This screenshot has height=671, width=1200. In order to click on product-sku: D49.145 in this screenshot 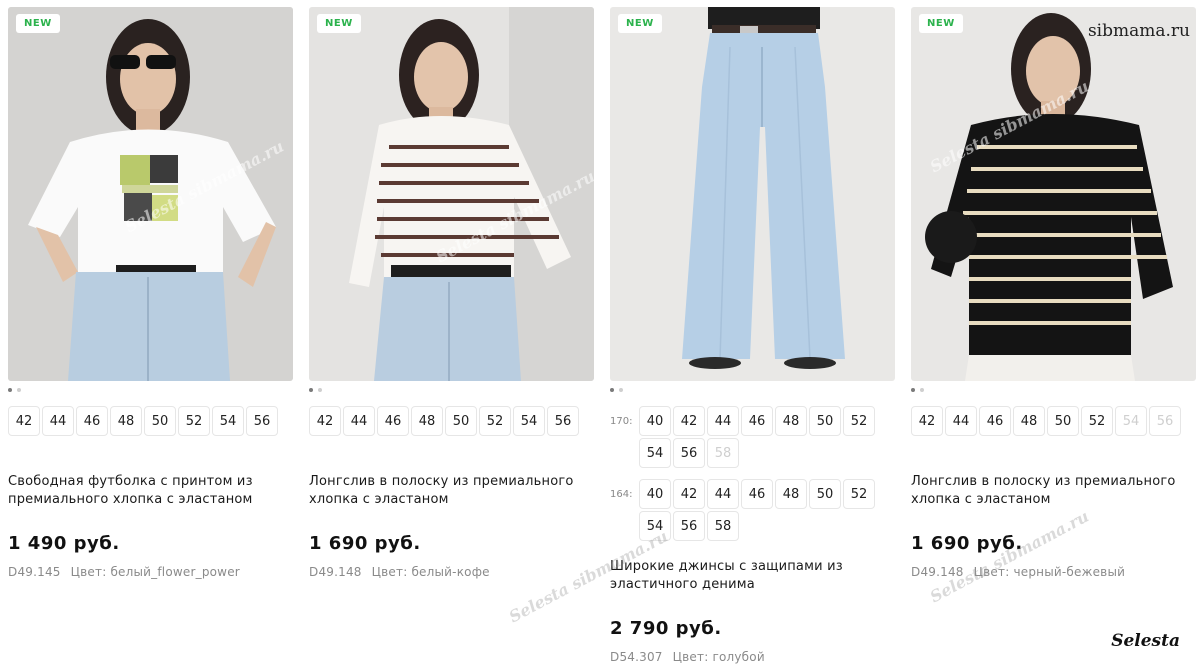, I will do `click(34, 572)`.